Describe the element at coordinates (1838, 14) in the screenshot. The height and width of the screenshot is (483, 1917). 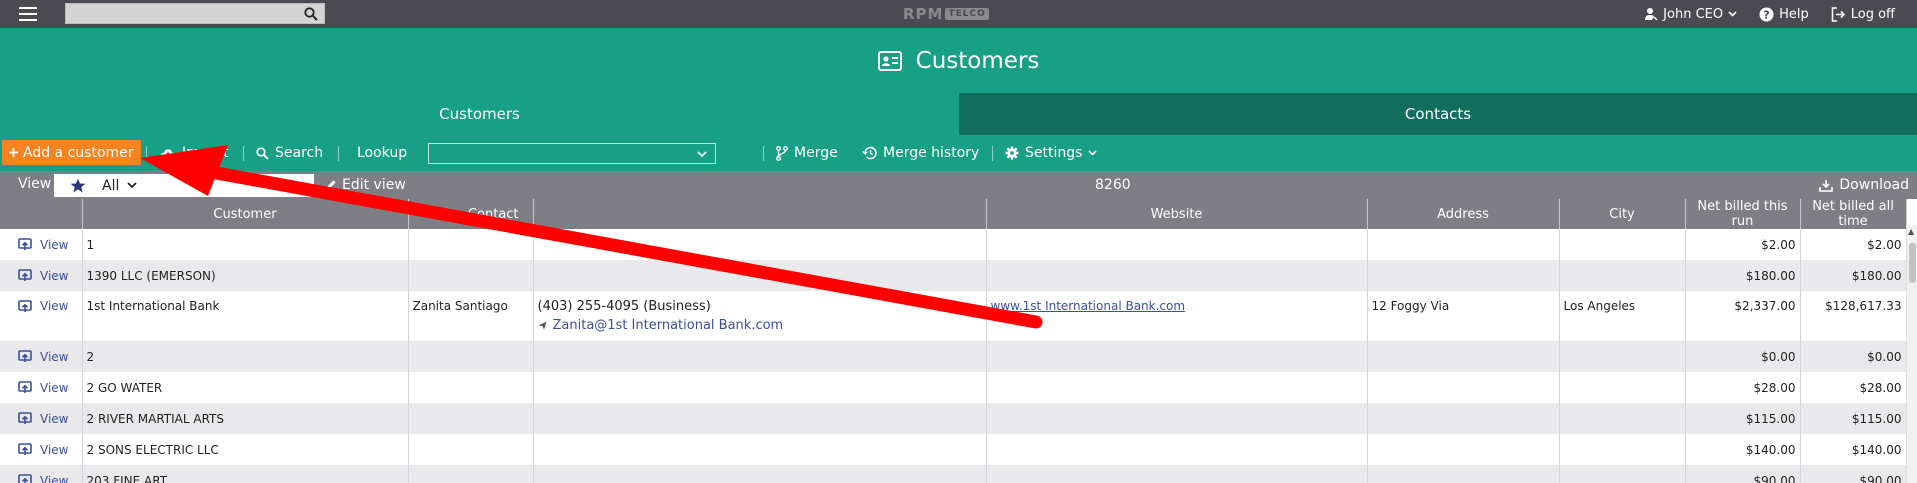
I see `logoff-icon` at that location.